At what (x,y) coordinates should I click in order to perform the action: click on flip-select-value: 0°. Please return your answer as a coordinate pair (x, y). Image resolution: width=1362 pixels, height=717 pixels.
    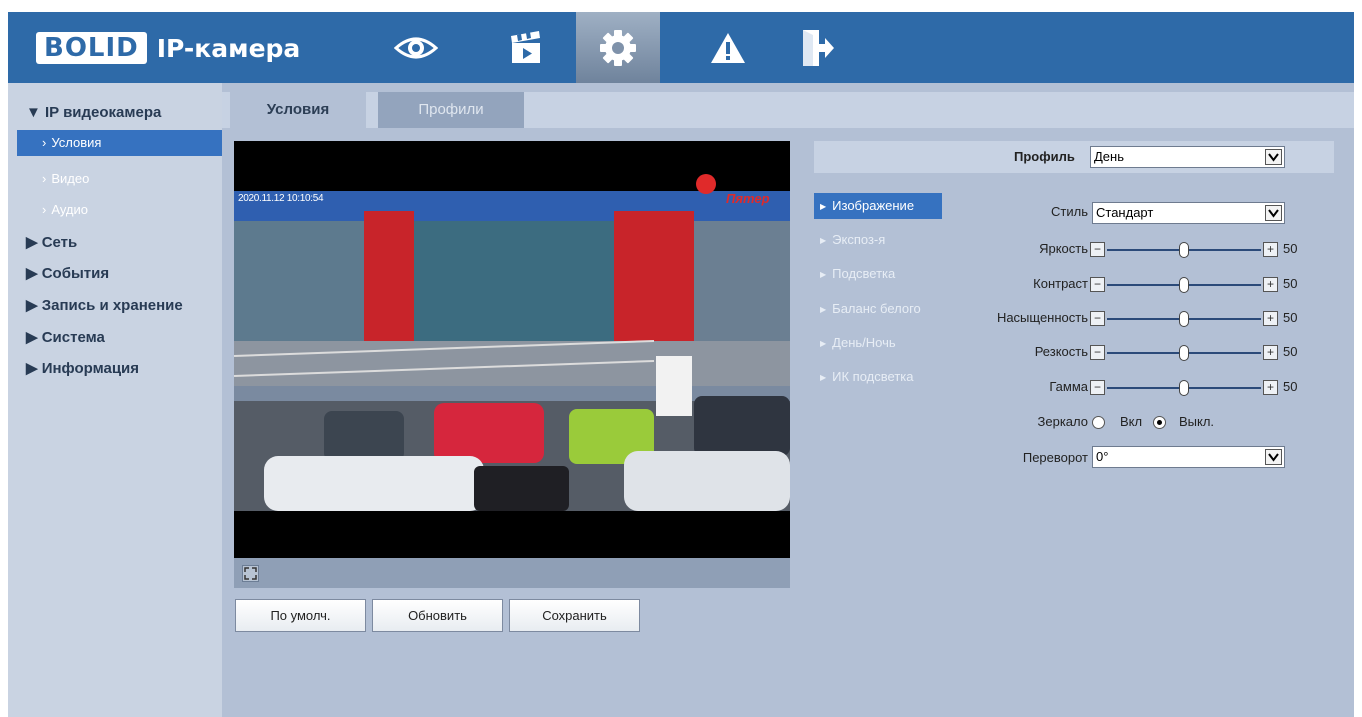
    Looking at the image, I should click on (1102, 456).